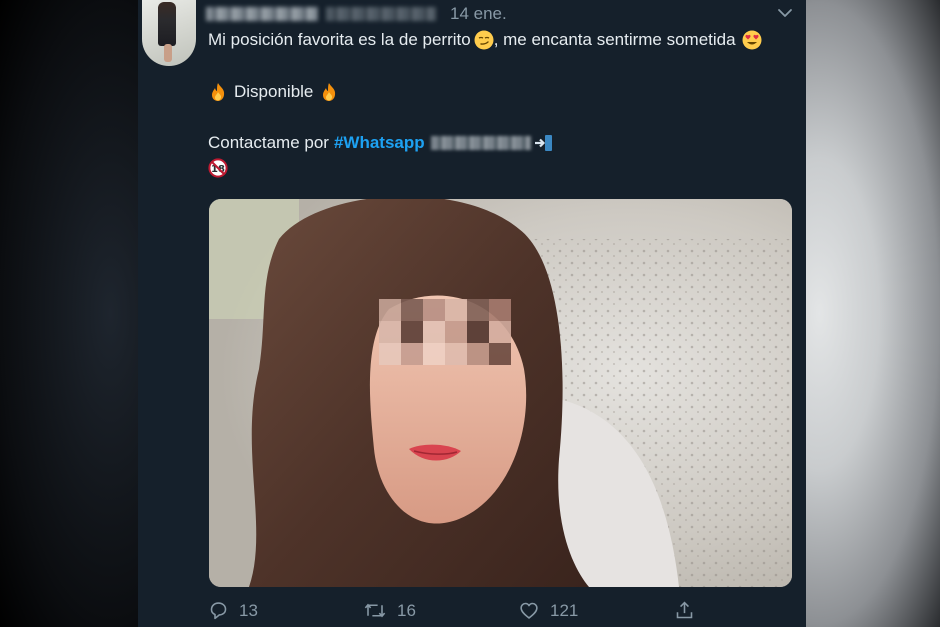 The image size is (940, 627). Describe the element at coordinates (69, 313) in the screenshot. I see `background-left` at that location.